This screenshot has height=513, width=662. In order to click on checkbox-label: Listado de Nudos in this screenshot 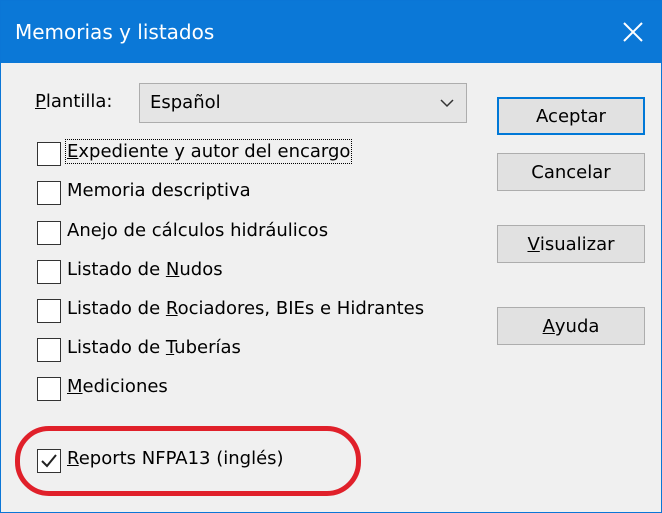, I will do `click(145, 269)`.